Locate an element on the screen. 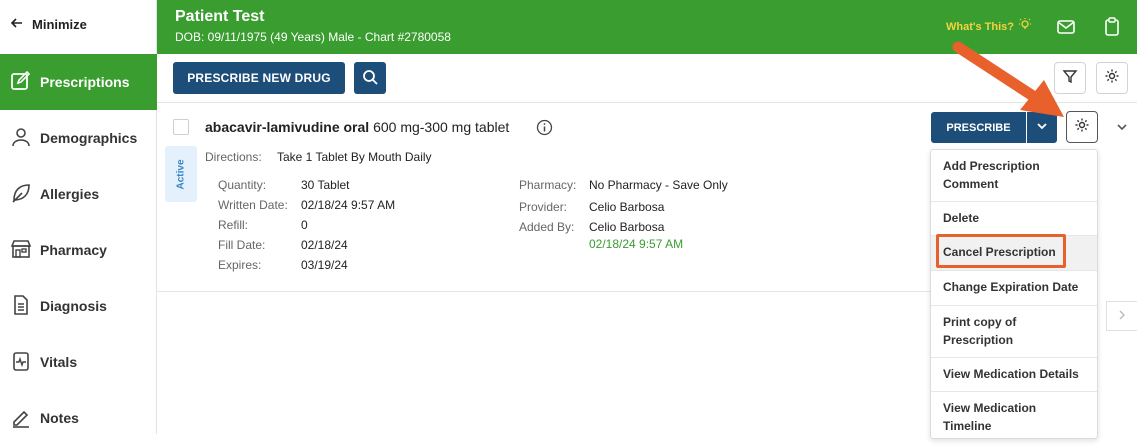  patient-name: Patient Test is located at coordinates (220, 16).